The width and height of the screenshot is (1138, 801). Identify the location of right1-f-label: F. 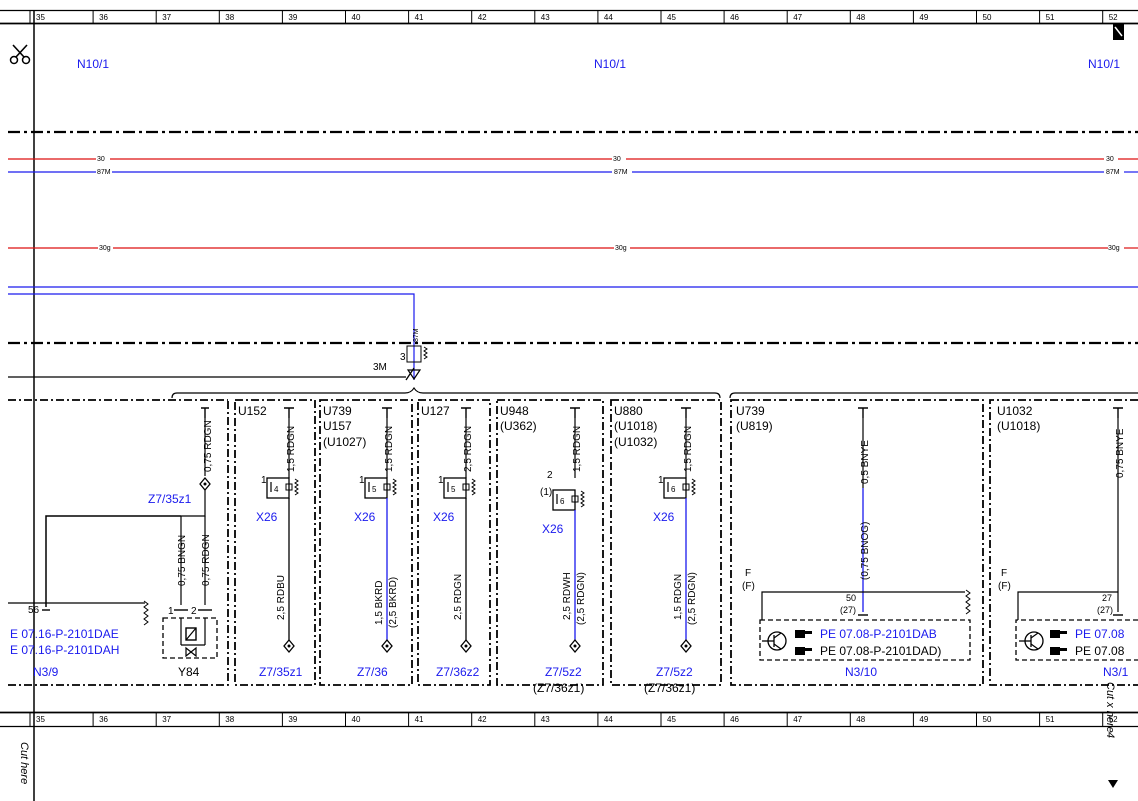
(748, 573).